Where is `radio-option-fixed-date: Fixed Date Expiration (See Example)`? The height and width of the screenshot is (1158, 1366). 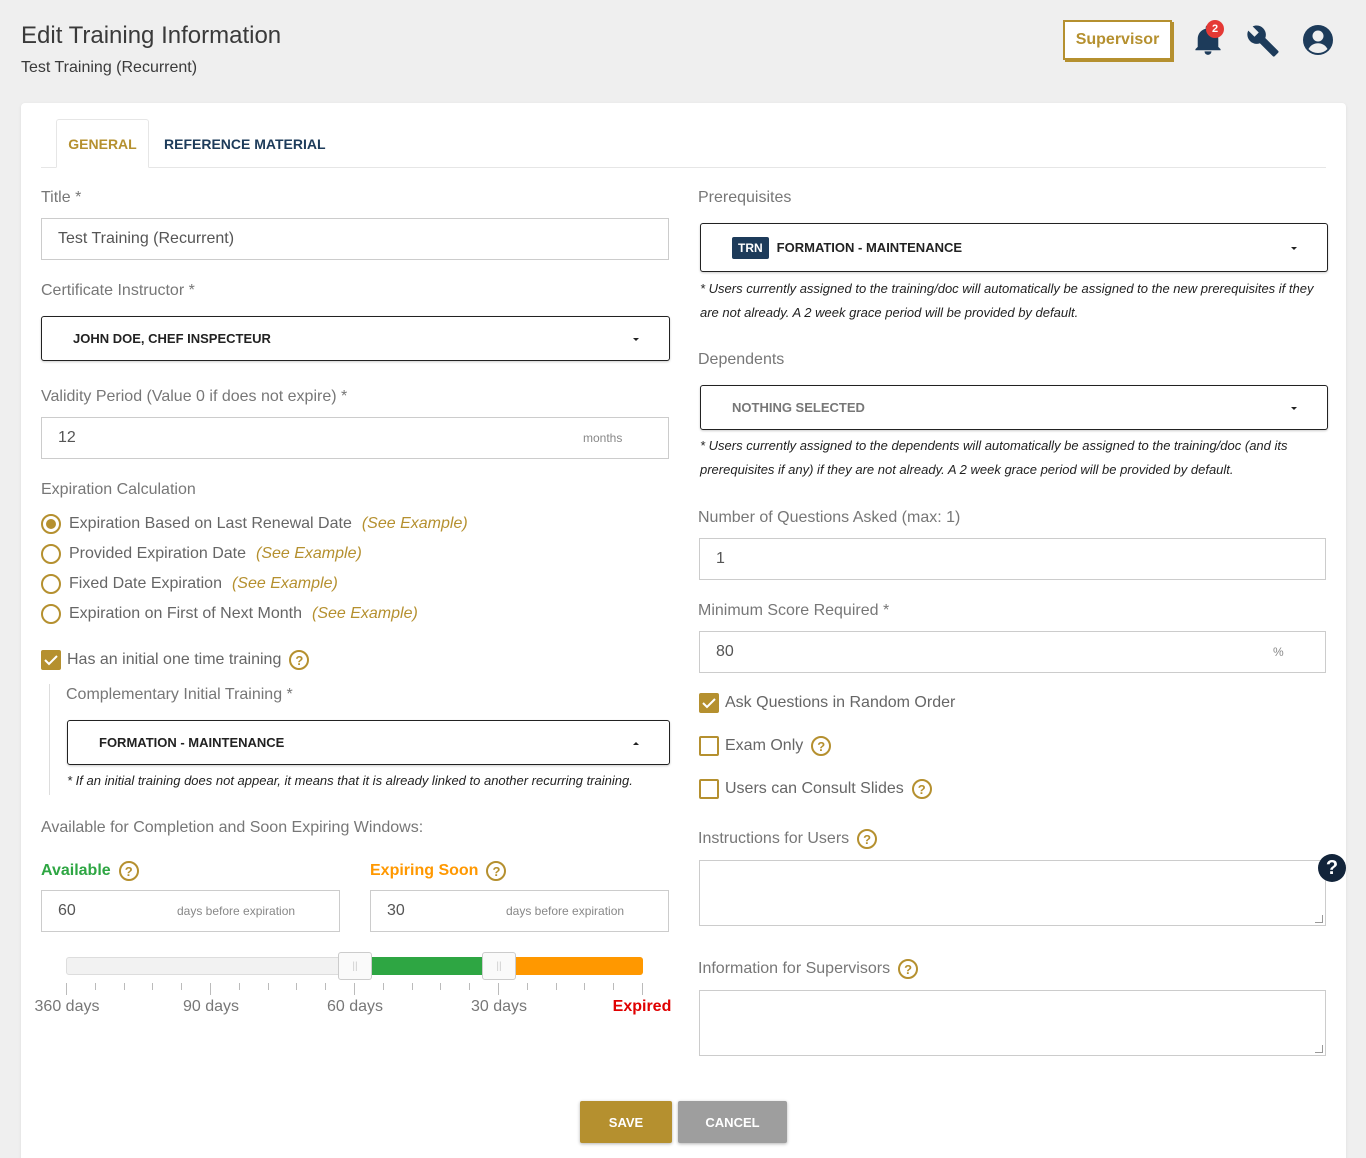 radio-option-fixed-date: Fixed Date Expiration (See Example) is located at coordinates (189, 584).